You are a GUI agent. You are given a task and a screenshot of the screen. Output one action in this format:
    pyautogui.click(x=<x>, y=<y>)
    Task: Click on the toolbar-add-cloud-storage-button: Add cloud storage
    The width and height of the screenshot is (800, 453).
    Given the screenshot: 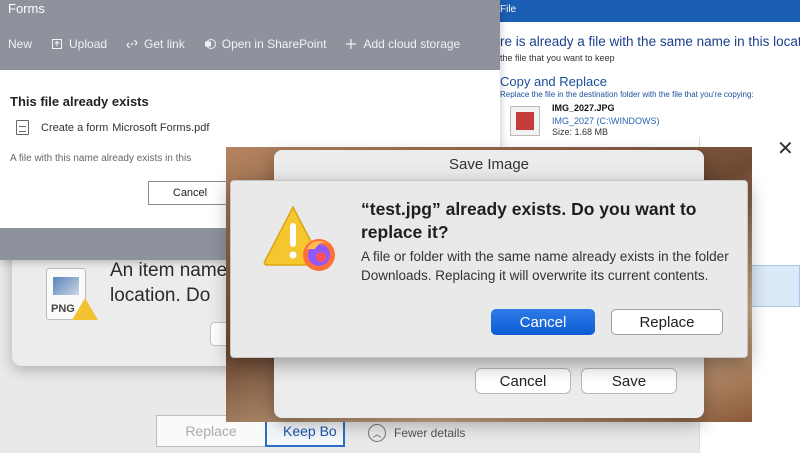 What is the action you would take?
    pyautogui.click(x=402, y=44)
    